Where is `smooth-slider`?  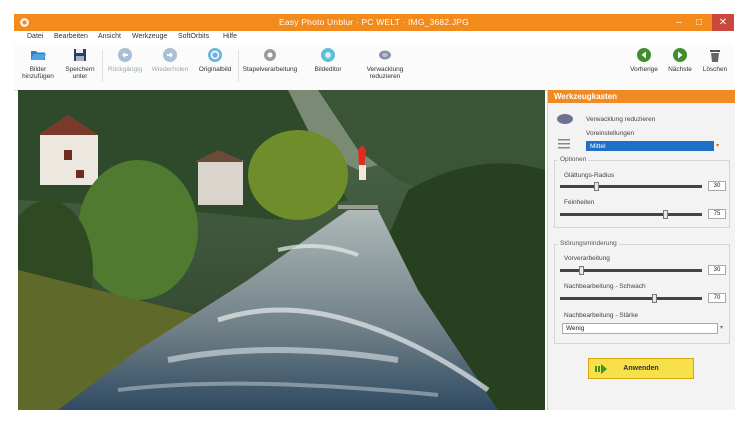
smooth-slider is located at coordinates (631, 186).